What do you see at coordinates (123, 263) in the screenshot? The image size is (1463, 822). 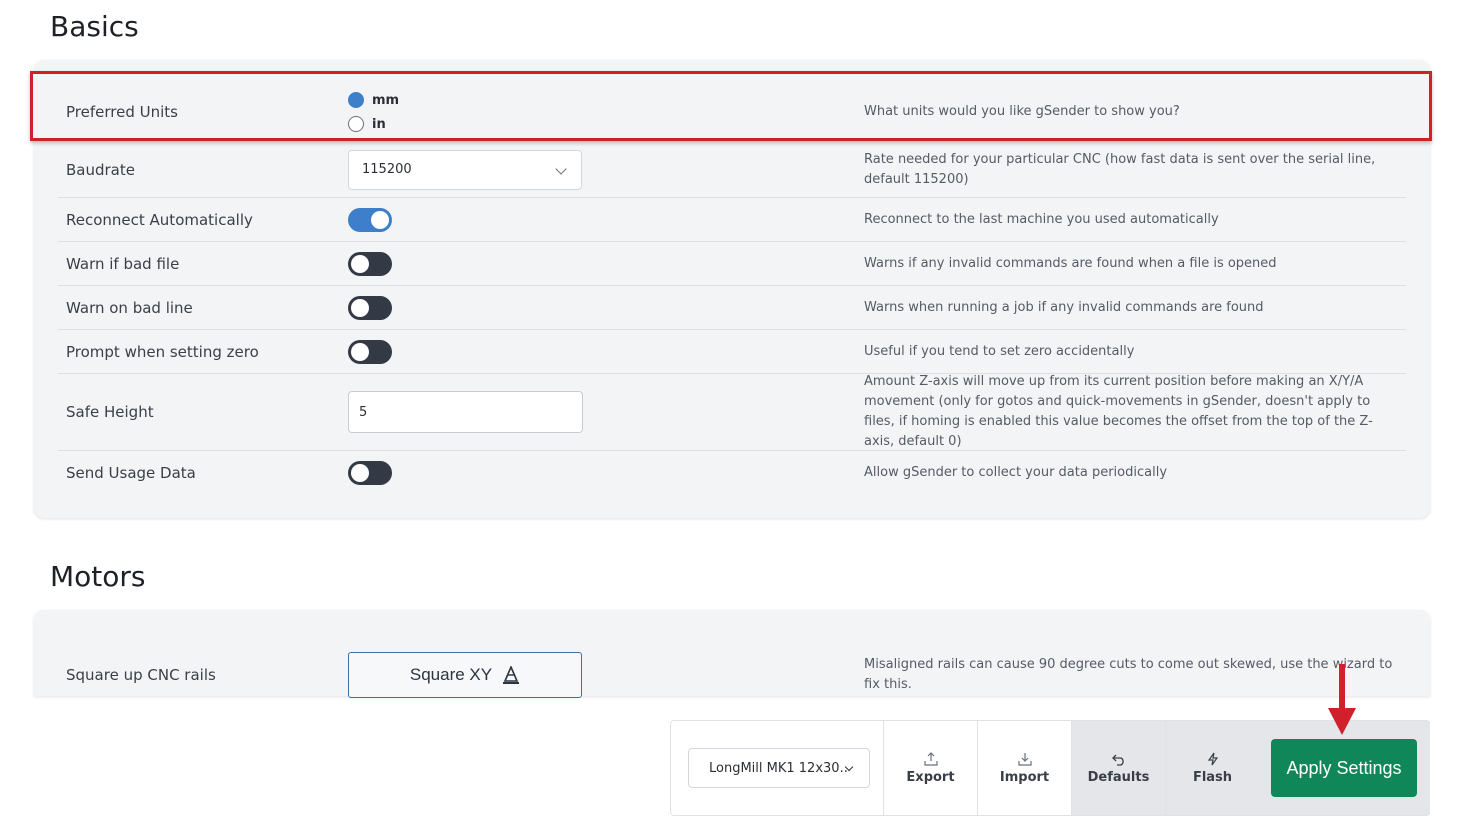 I see `warn-bad-file-label: Warn if bad file` at bounding box center [123, 263].